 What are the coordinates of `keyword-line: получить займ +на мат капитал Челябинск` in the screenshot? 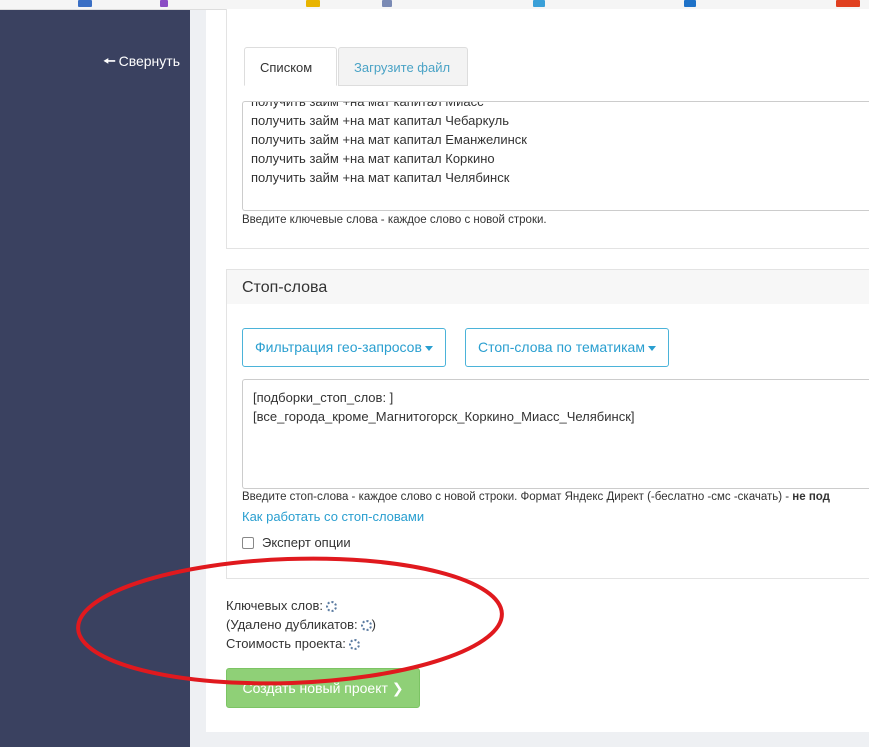 It's located at (380, 177).